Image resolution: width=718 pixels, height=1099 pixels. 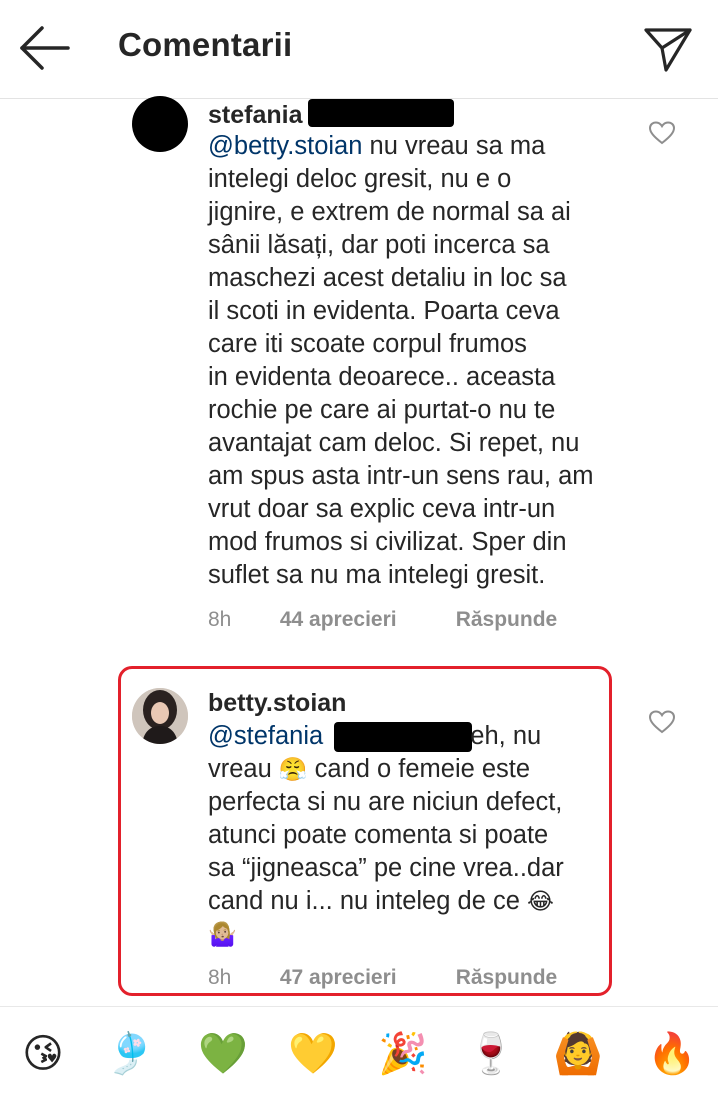 What do you see at coordinates (313, 1054) in the screenshot?
I see `yellow-heart-icon: 💛` at bounding box center [313, 1054].